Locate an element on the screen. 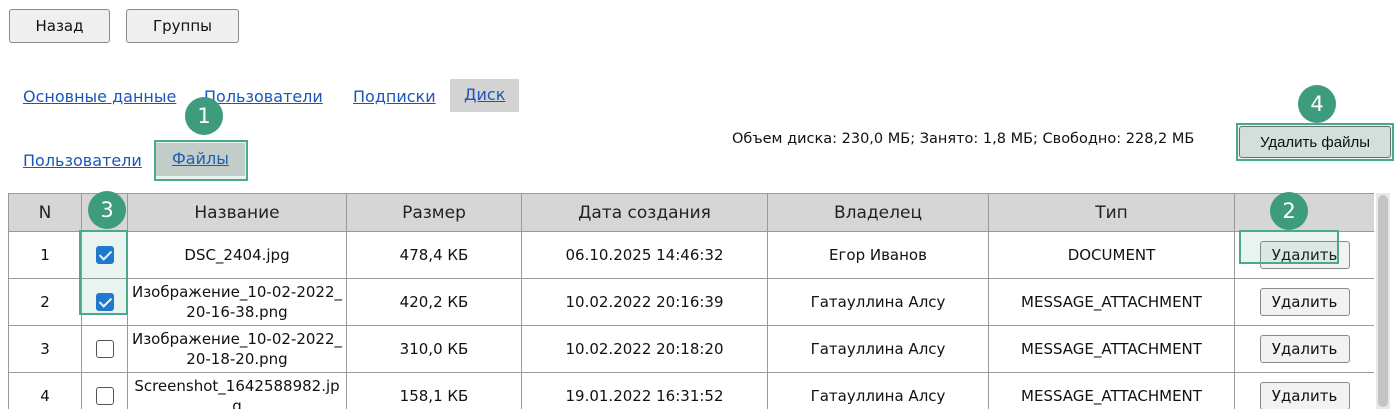 Image resolution: width=1400 pixels, height=409 pixels. cell-size: 478,4 КБ is located at coordinates (434, 255).